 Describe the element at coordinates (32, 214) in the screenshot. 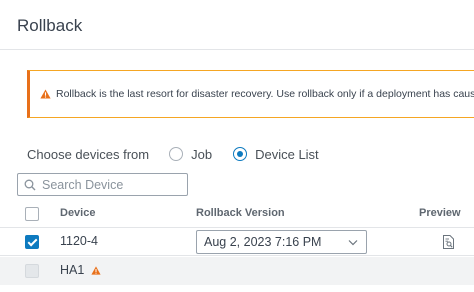

I see `select-all-checkbox` at that location.